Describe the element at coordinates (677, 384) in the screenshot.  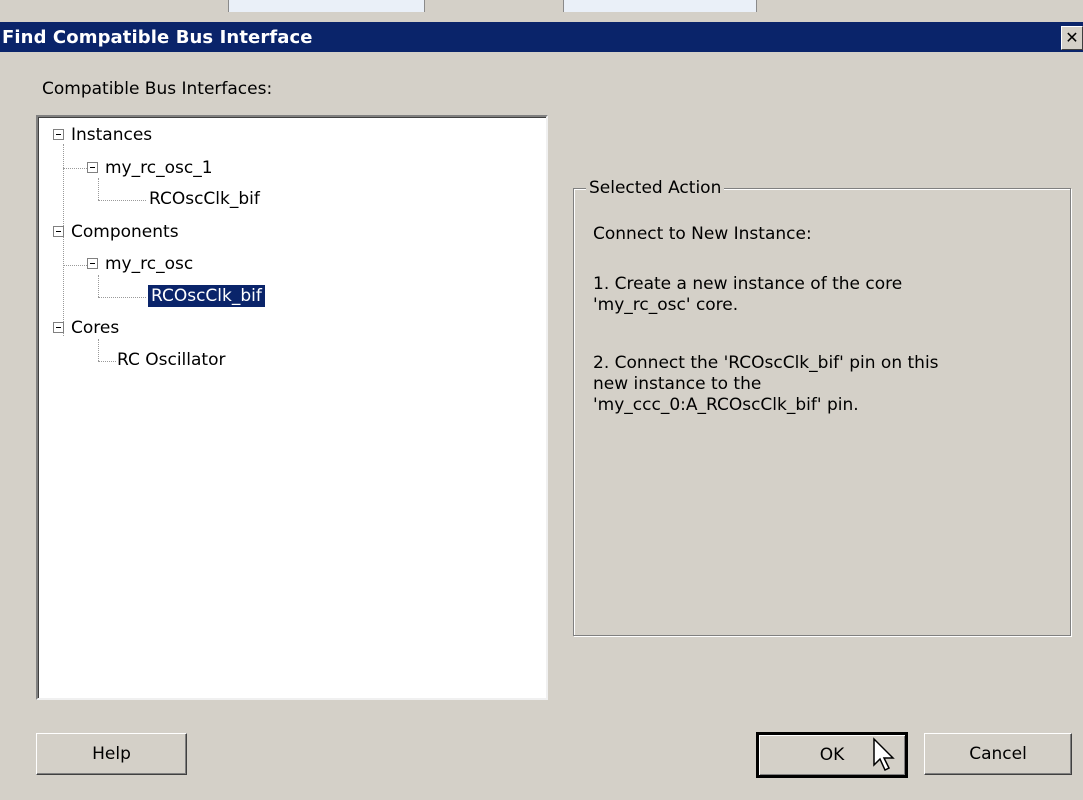
I see `action-step2-line2: new instance to the` at that location.